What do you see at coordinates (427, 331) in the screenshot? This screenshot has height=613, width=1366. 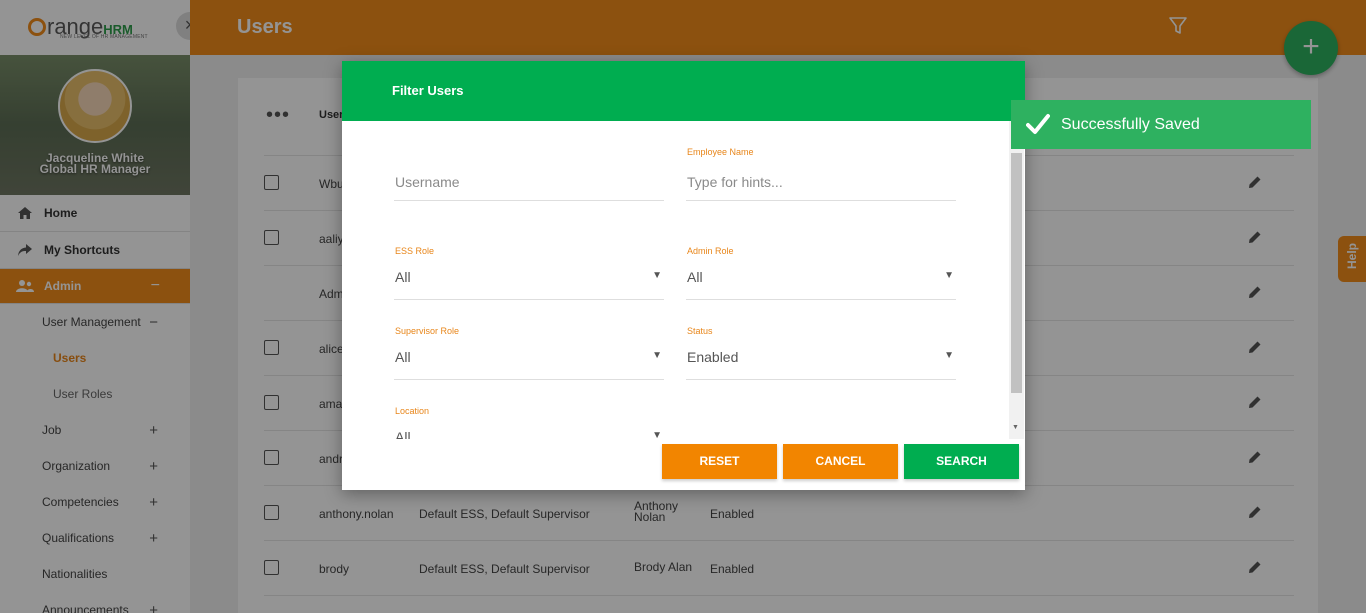 I see `supervisor-role-label: Supervisor Role` at bounding box center [427, 331].